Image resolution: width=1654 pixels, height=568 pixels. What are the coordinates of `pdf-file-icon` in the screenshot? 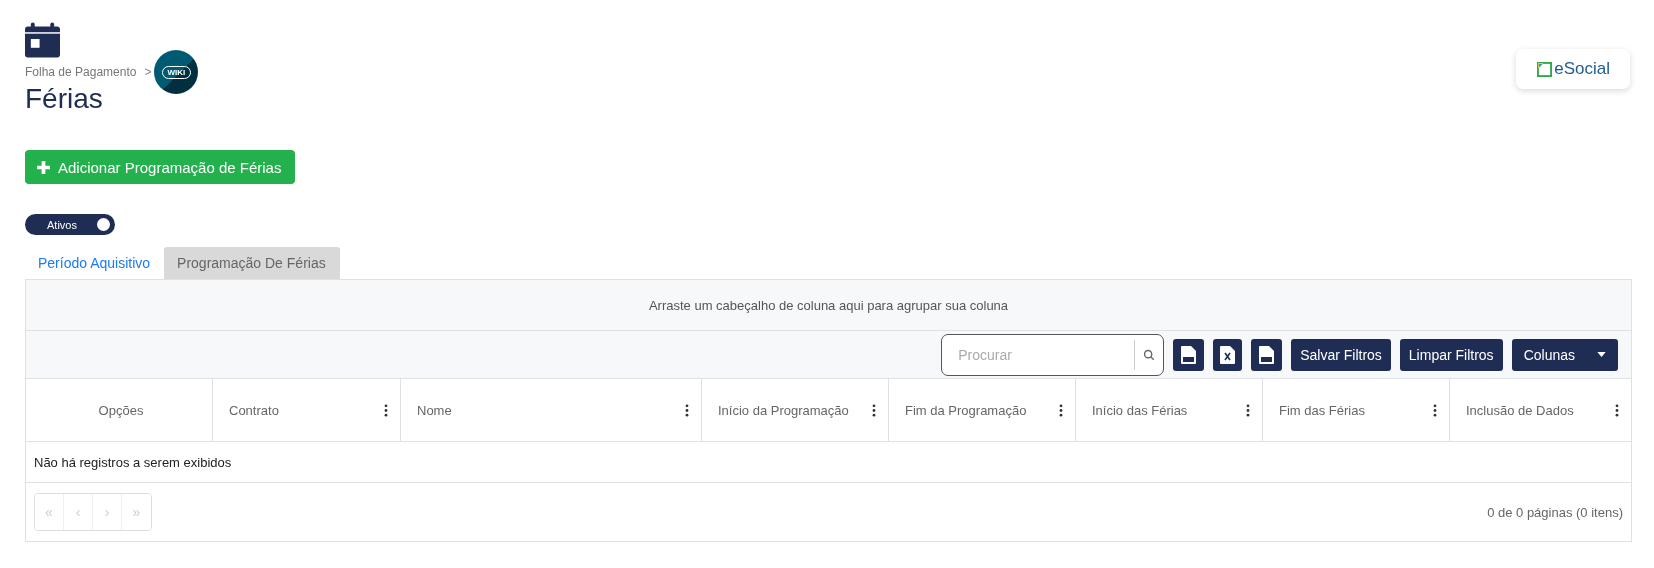 It's located at (1189, 354).